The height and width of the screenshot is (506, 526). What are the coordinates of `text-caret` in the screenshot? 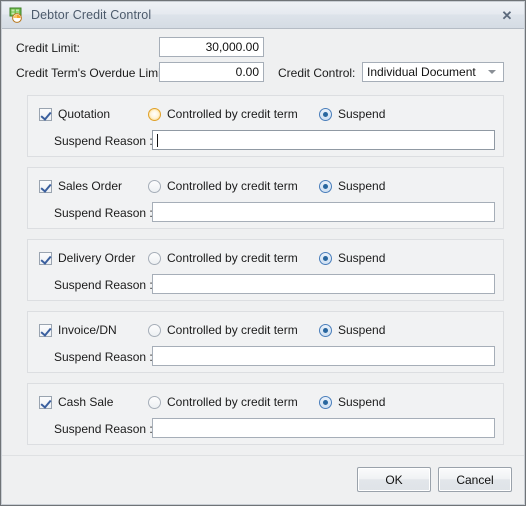 It's located at (157, 140).